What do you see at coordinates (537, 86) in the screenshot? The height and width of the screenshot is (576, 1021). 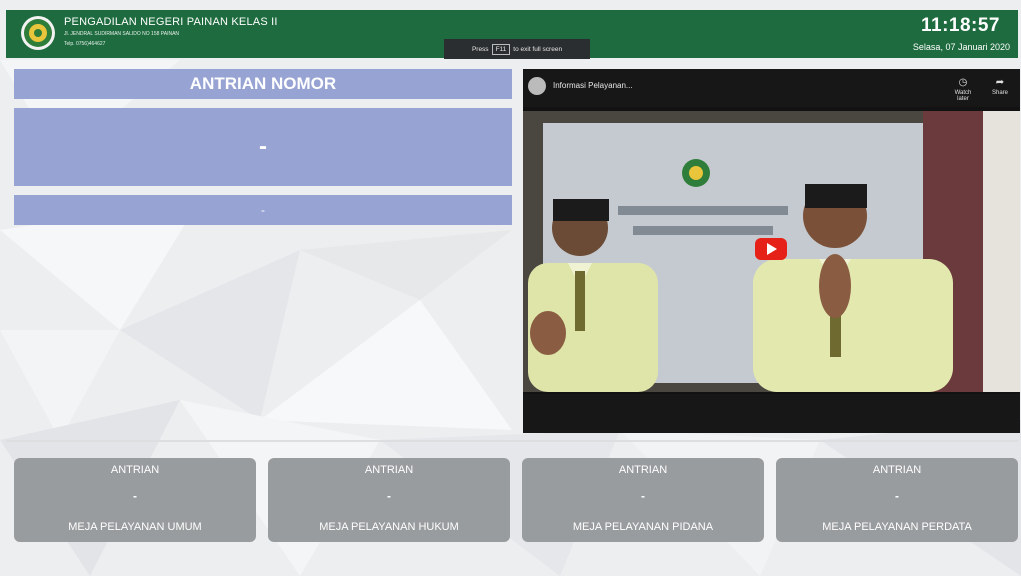 I see `channel-avatar` at bounding box center [537, 86].